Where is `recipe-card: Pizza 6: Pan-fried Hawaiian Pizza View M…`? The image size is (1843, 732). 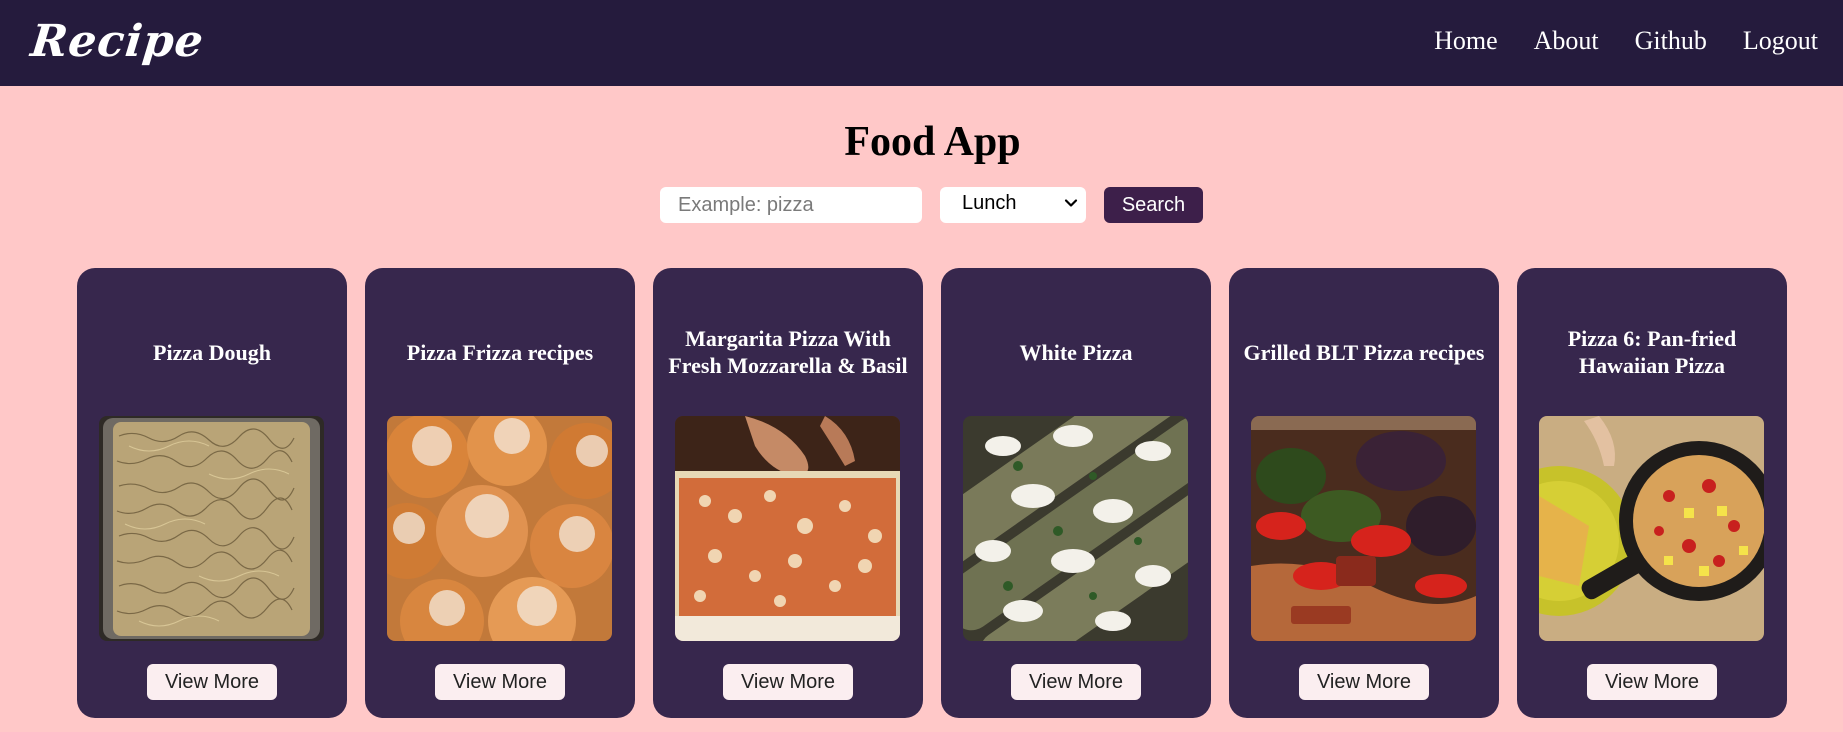
recipe-card: Pizza 6: Pan-fried Hawaiian Pizza View M… is located at coordinates (1652, 493).